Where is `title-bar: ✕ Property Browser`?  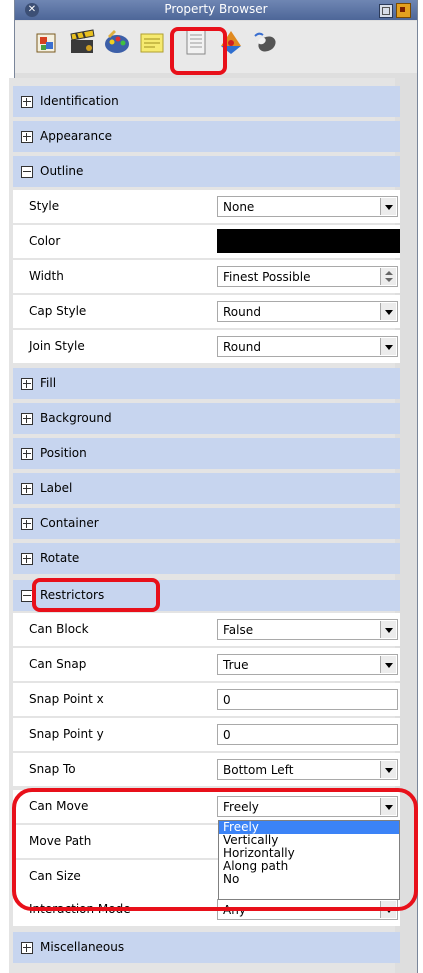 title-bar: ✕ Property Browser is located at coordinates (216, 10).